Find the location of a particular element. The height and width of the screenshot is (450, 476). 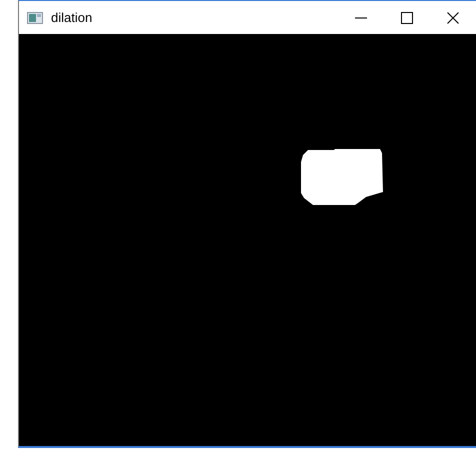

app-icon is located at coordinates (35, 18).